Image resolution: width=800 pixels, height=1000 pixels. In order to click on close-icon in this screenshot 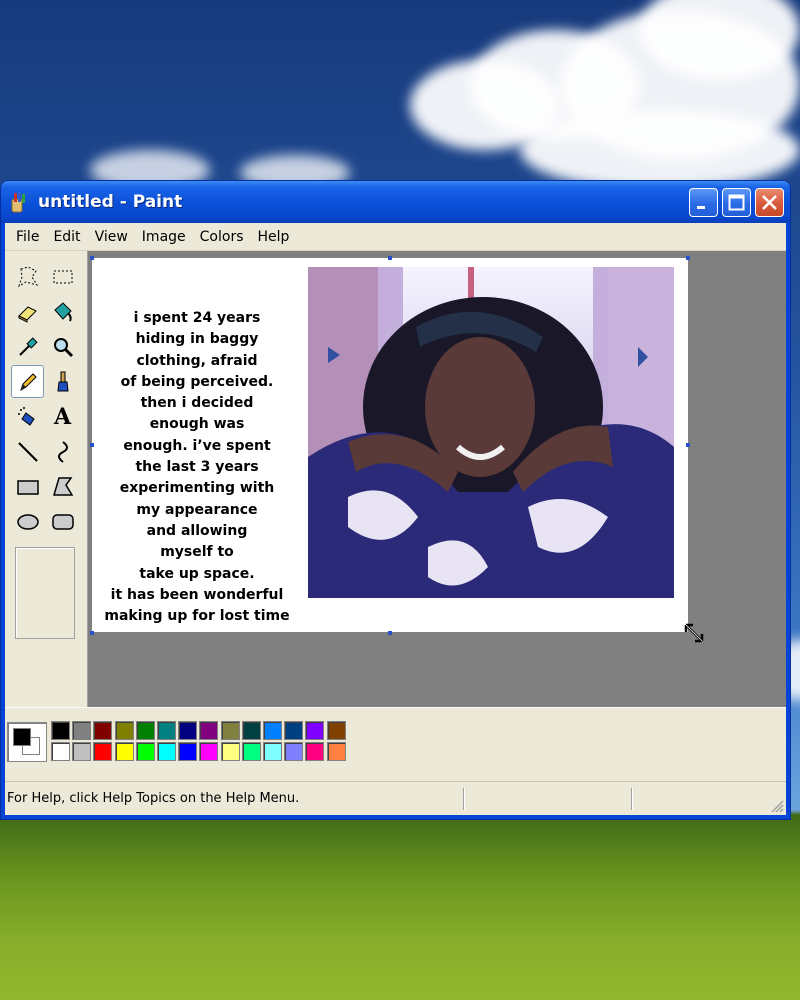, I will do `click(769, 202)`.